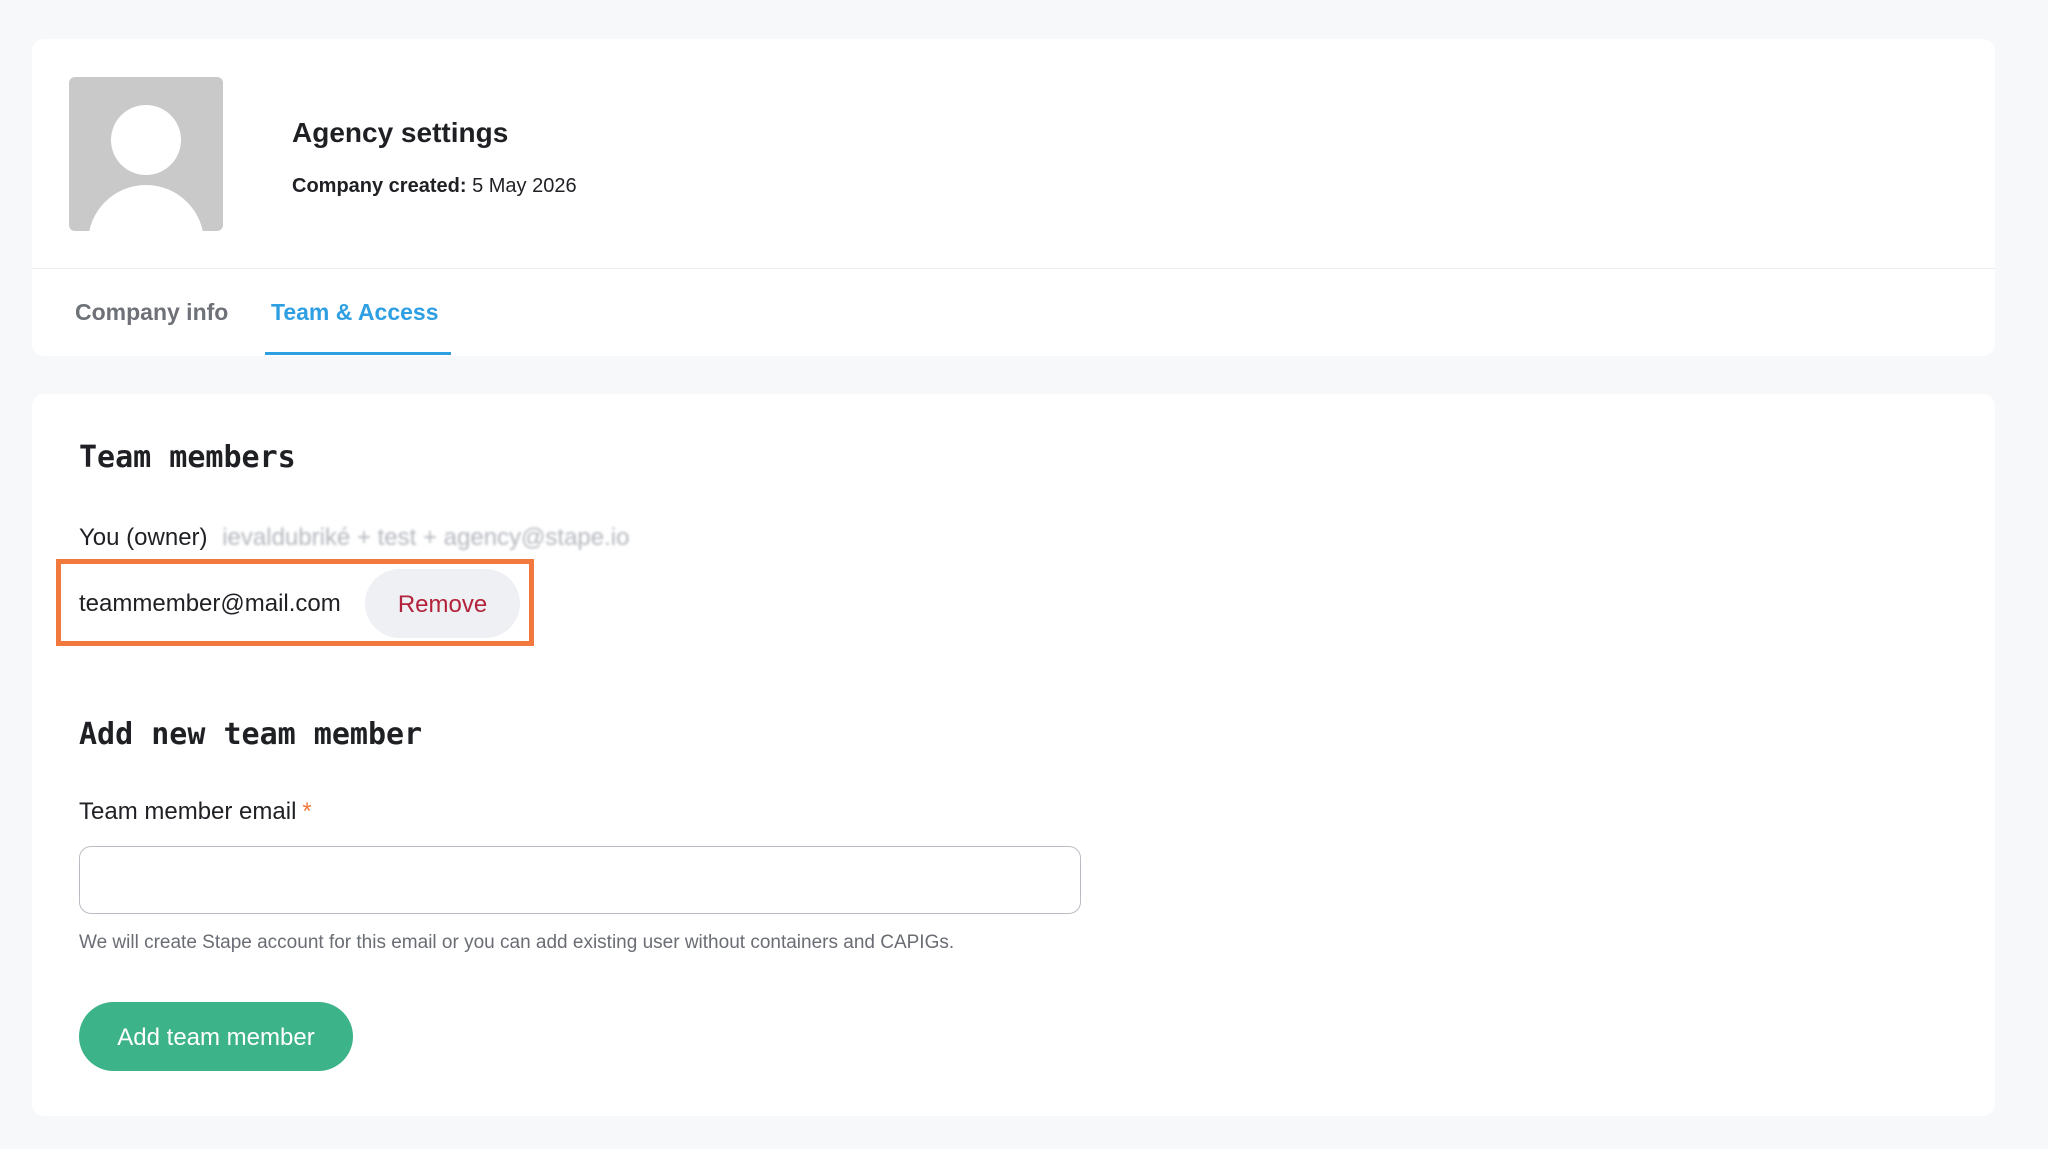  I want to click on add-member-heading: Add new team member, so click(251, 734).